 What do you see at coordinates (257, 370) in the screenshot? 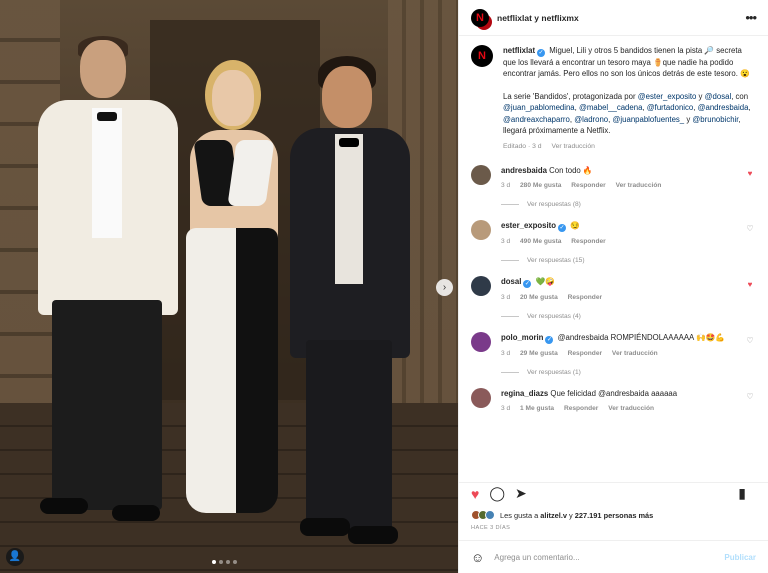
I see `skirt-black-half` at bounding box center [257, 370].